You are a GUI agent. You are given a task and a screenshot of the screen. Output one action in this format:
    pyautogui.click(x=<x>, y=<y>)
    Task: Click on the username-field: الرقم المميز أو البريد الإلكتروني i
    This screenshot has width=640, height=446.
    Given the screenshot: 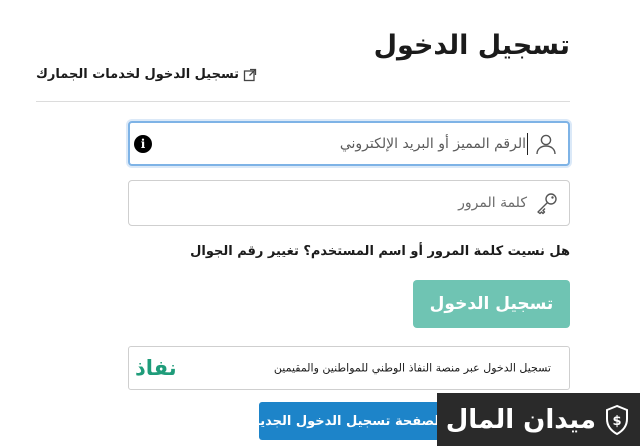 What is the action you would take?
    pyautogui.click(x=349, y=143)
    